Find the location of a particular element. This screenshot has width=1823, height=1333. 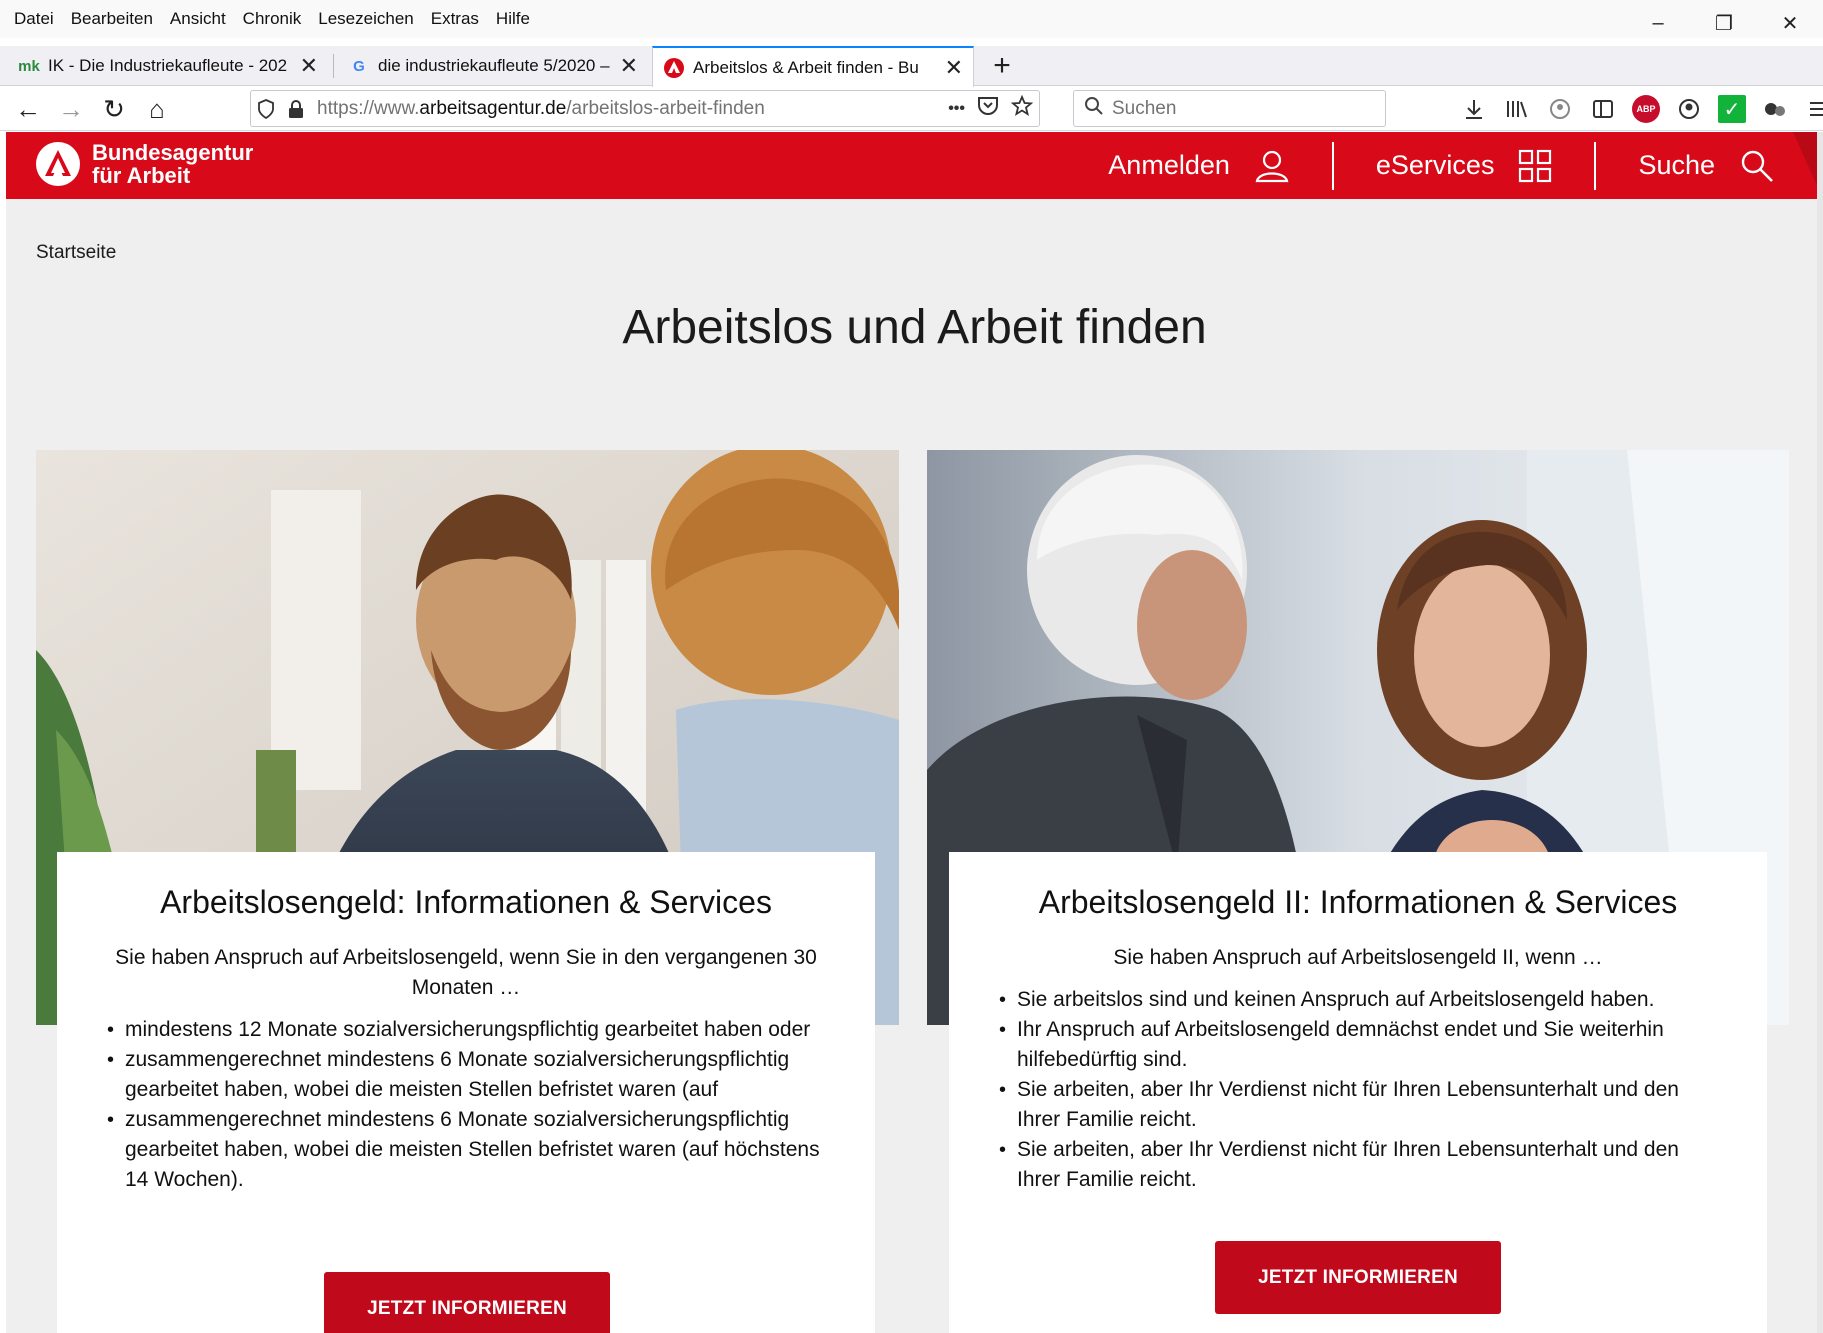

new-tab-button: + is located at coordinates (1002, 66).